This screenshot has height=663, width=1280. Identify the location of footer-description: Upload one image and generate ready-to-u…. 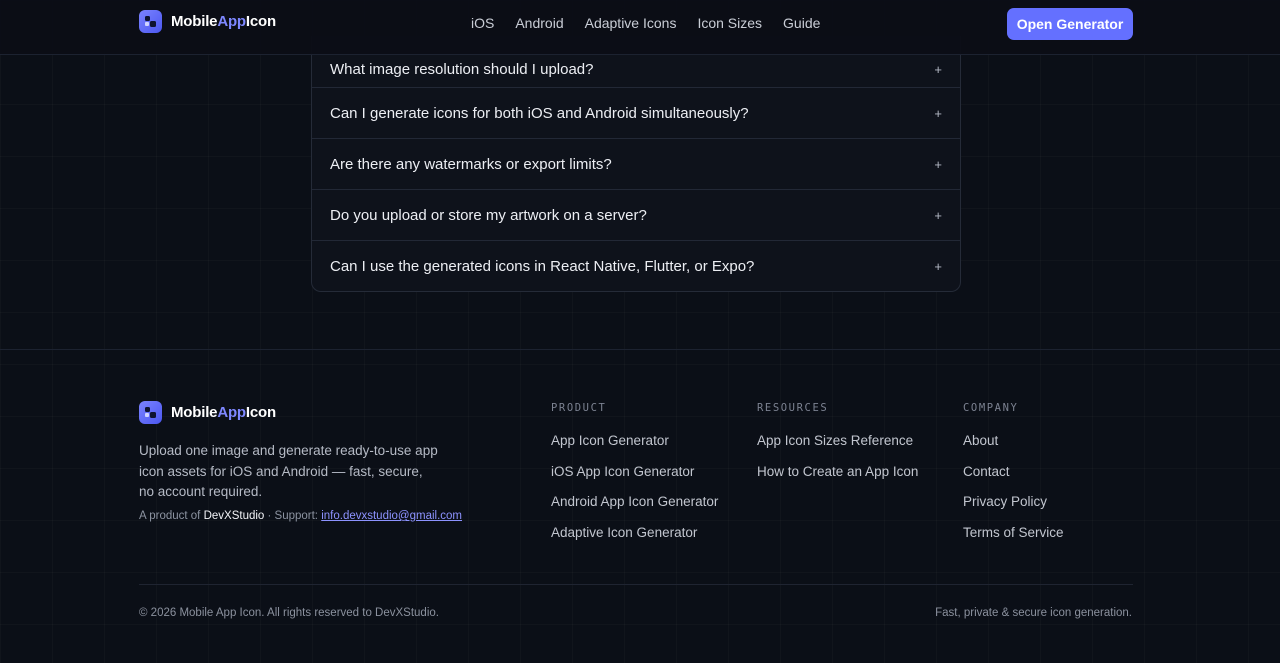
(288, 471).